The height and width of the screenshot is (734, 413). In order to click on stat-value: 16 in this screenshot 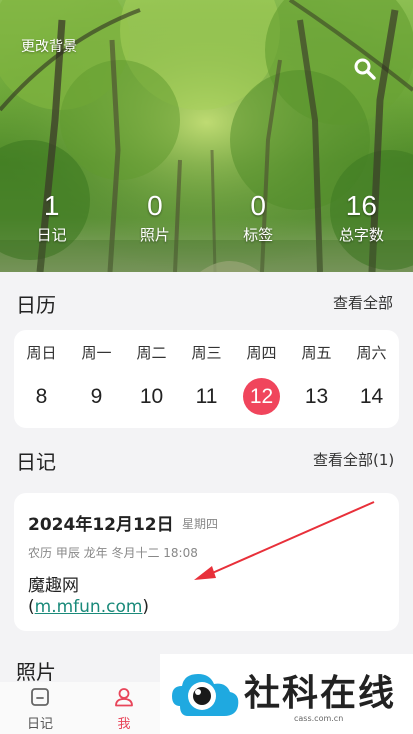, I will do `click(361, 205)`.